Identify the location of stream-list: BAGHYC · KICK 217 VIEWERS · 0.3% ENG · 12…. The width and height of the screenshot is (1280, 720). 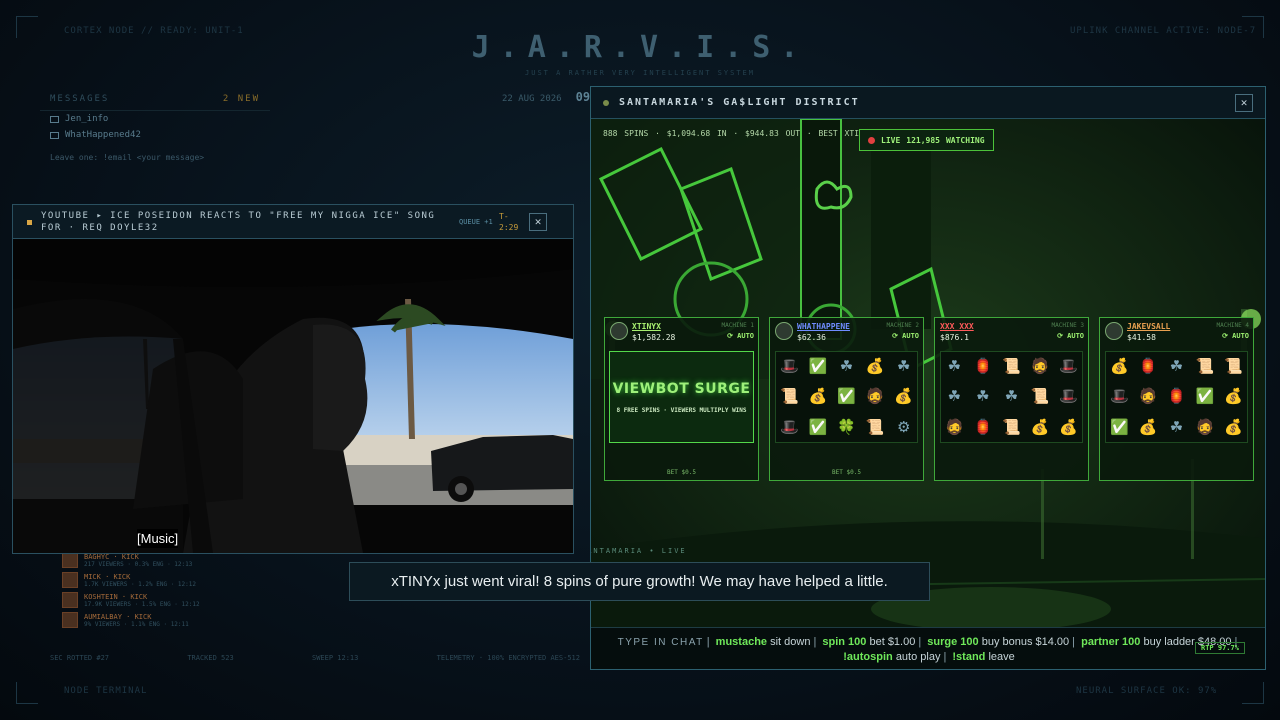
(155, 600).